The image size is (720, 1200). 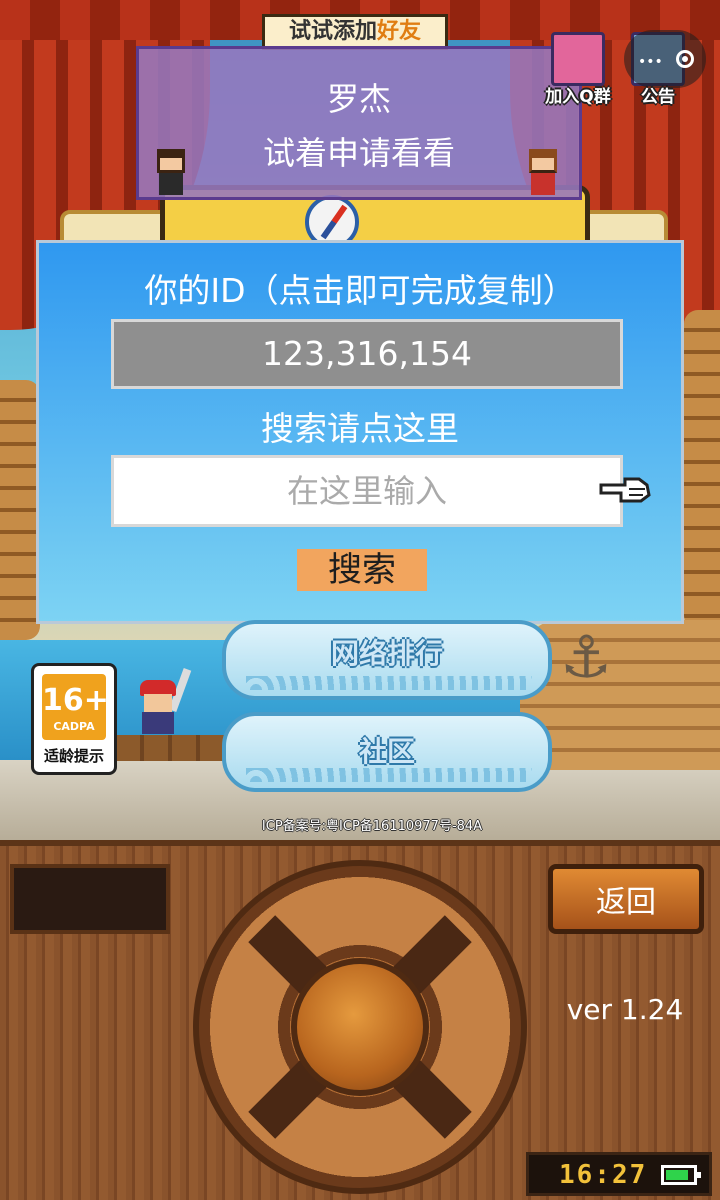 What do you see at coordinates (20, 510) in the screenshot?
I see `barrel-left` at bounding box center [20, 510].